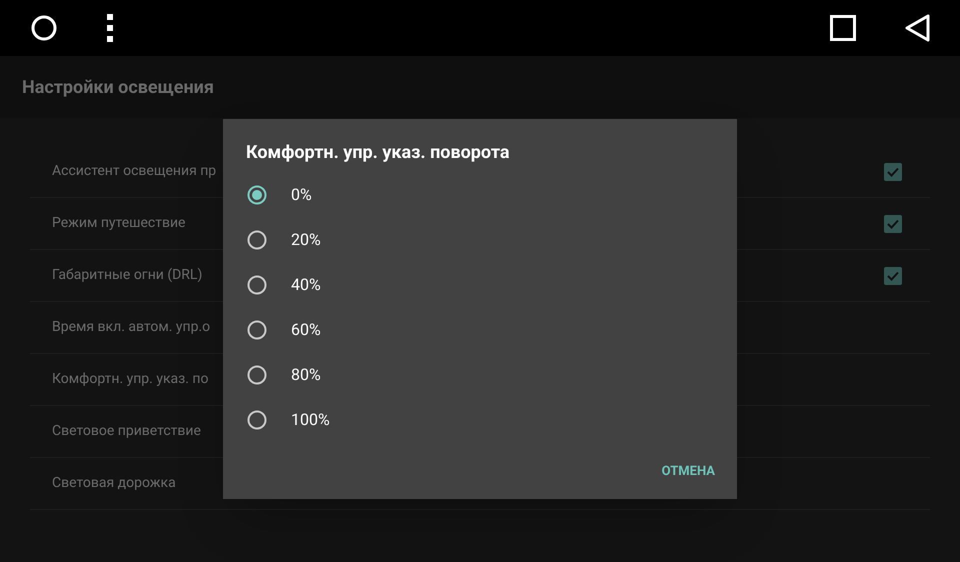  What do you see at coordinates (110, 28) in the screenshot?
I see `more-icon` at bounding box center [110, 28].